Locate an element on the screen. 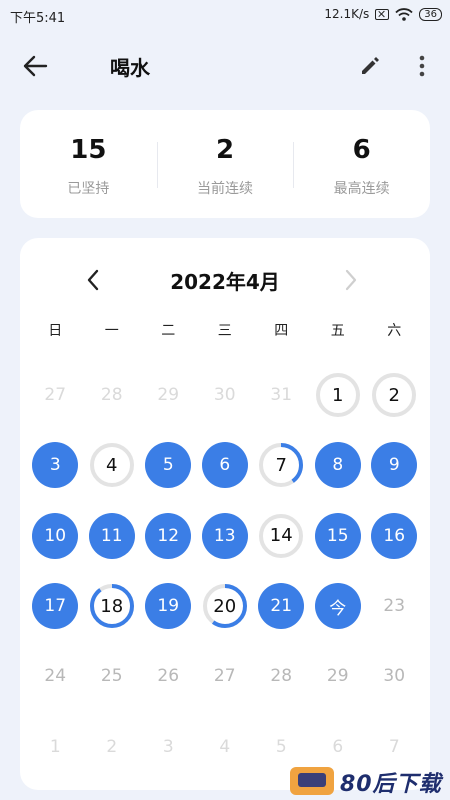  day-cell: 4 is located at coordinates (225, 747).